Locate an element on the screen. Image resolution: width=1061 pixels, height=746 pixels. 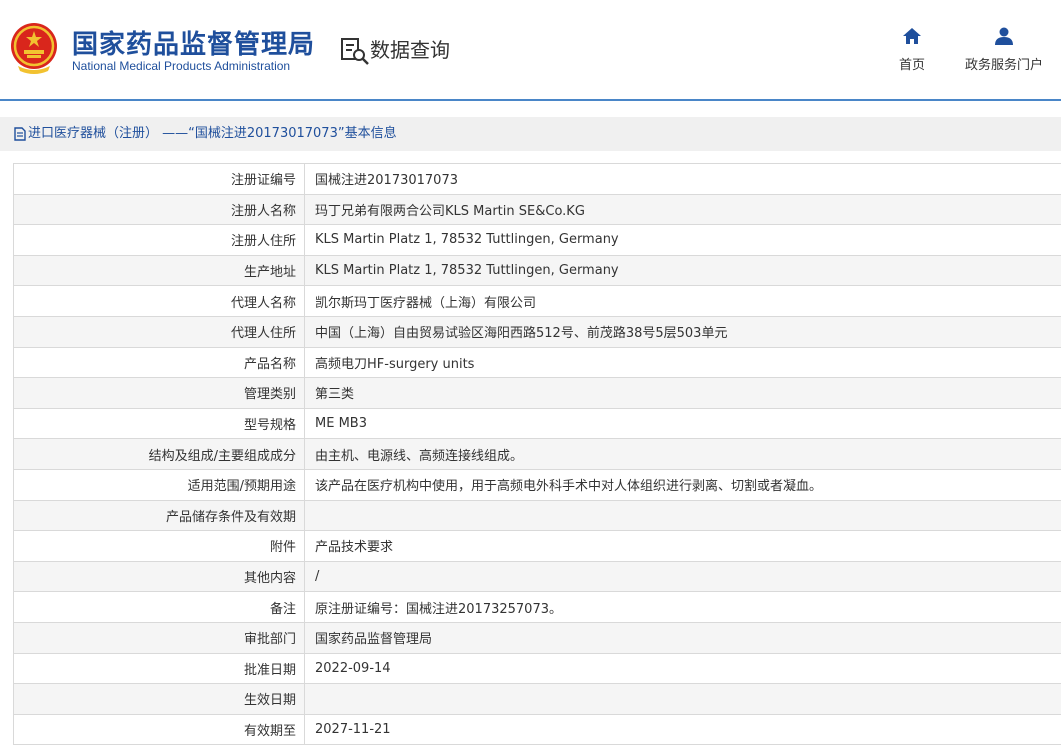
table-row: 生效日期 is located at coordinates (537, 699).